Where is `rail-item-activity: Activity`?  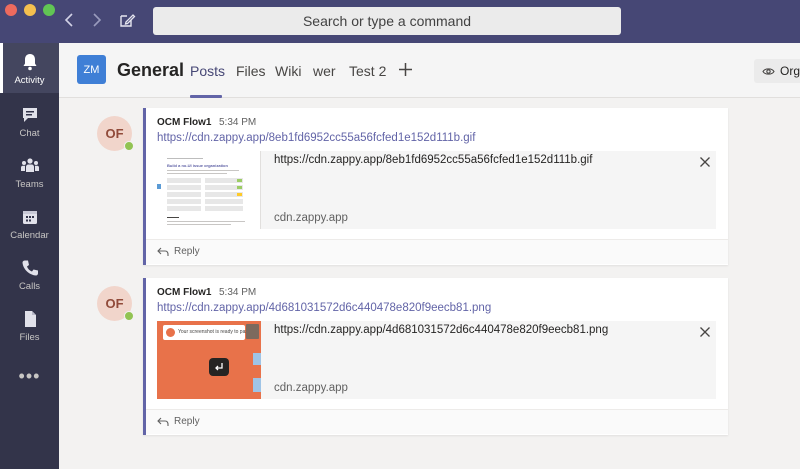 rail-item-activity: Activity is located at coordinates (29, 68).